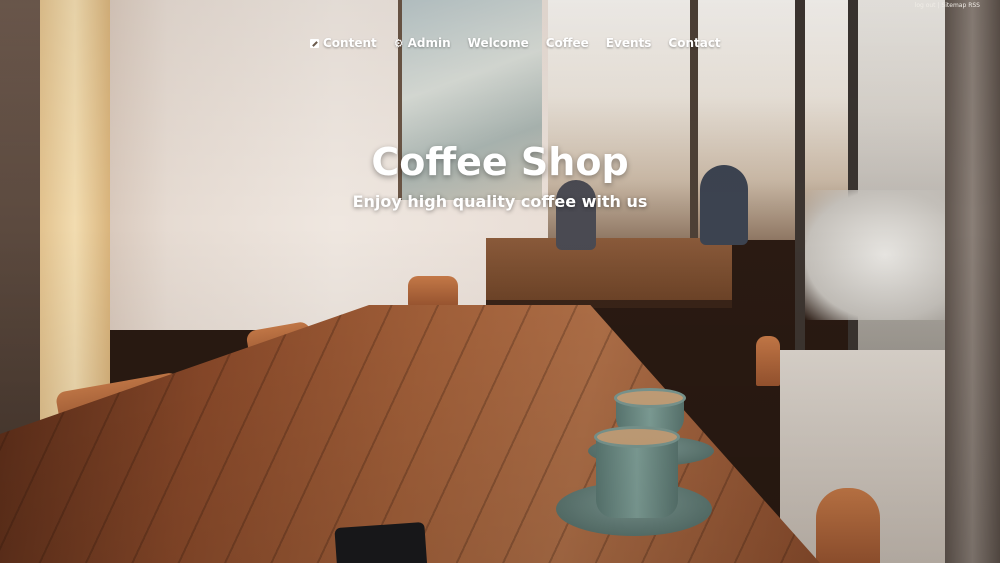 This screenshot has height=563, width=1000. I want to click on nav-item-label: Admin, so click(429, 43).